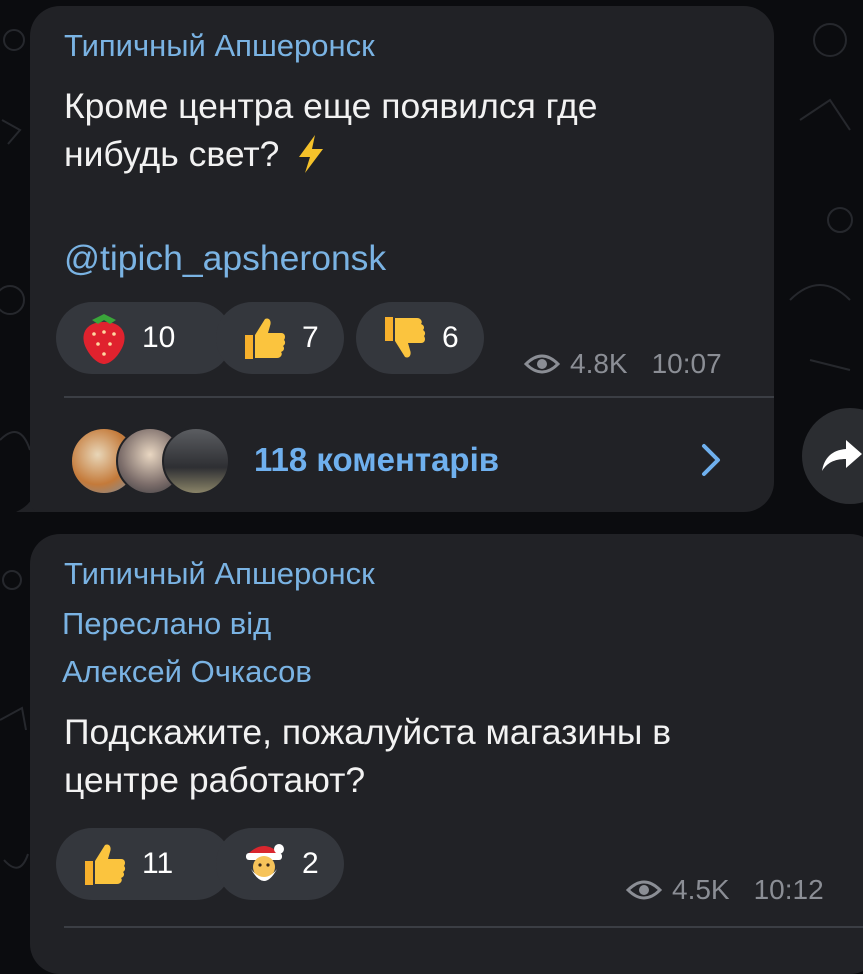 The height and width of the screenshot is (974, 863). I want to click on commenter-avatars, so click(151, 460).